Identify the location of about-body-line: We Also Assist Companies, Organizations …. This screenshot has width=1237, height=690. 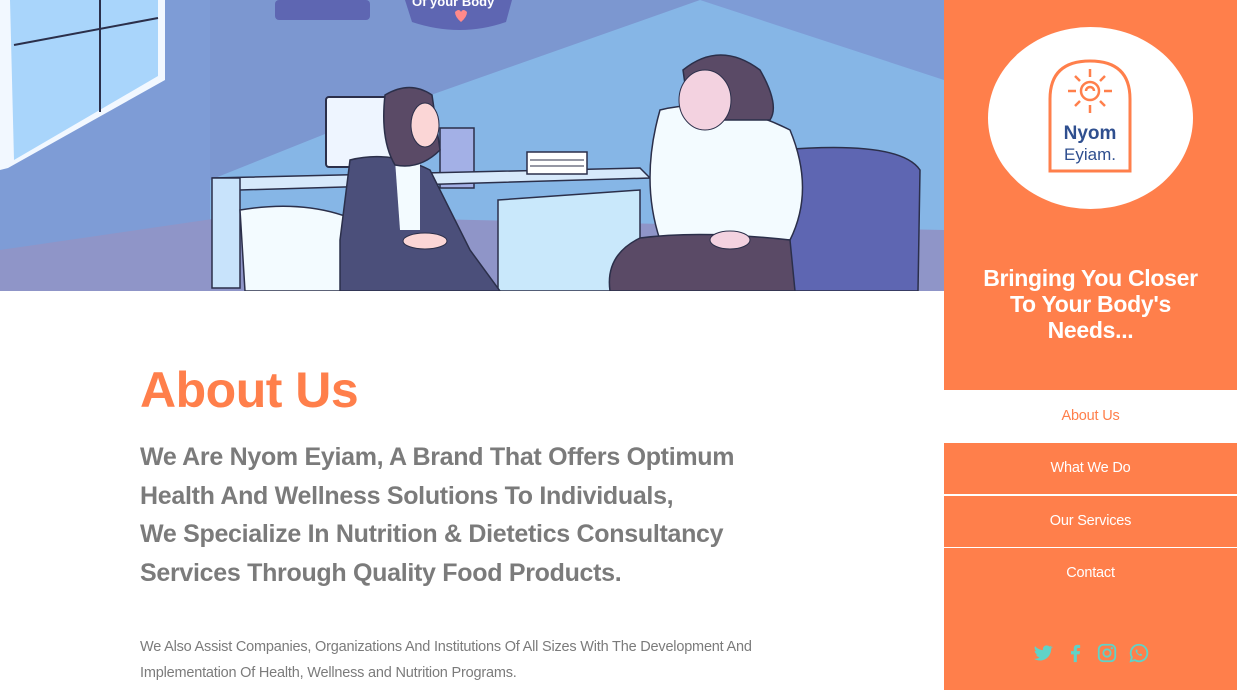
(446, 647).